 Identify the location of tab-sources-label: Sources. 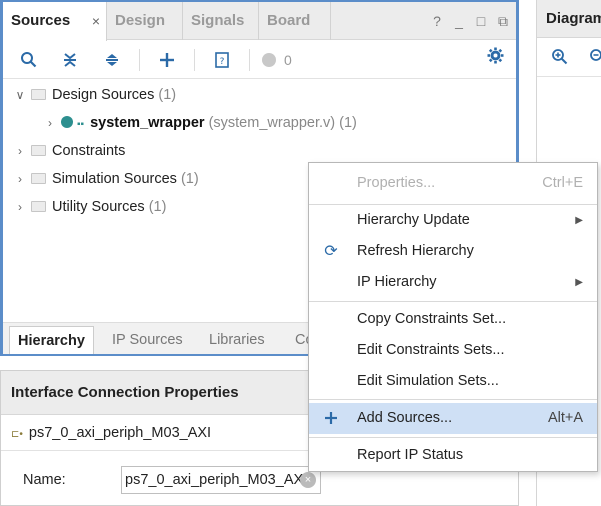
(41, 20).